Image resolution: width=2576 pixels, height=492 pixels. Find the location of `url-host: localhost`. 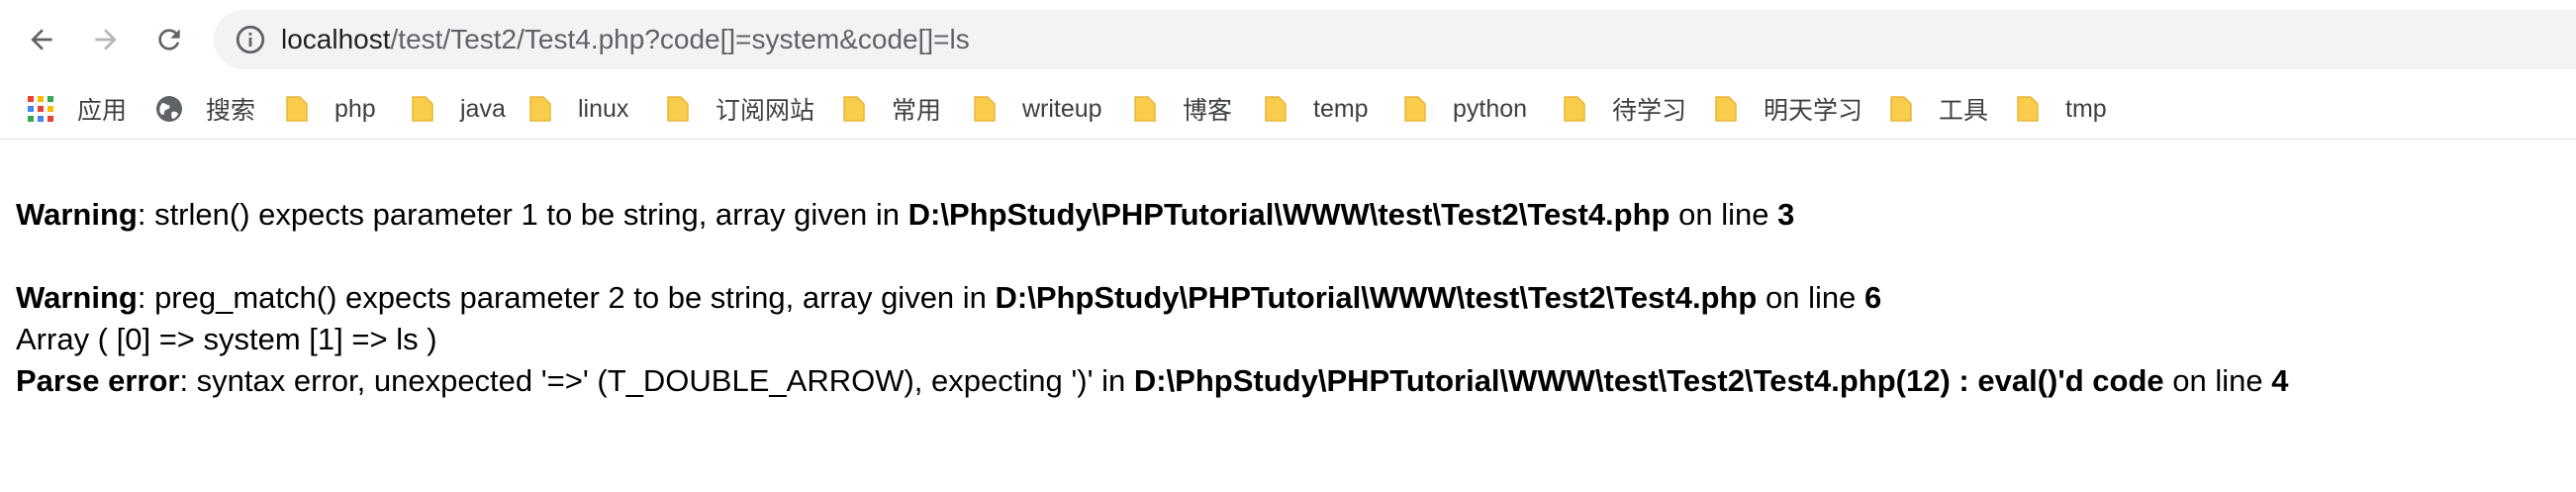

url-host: localhost is located at coordinates (336, 39).